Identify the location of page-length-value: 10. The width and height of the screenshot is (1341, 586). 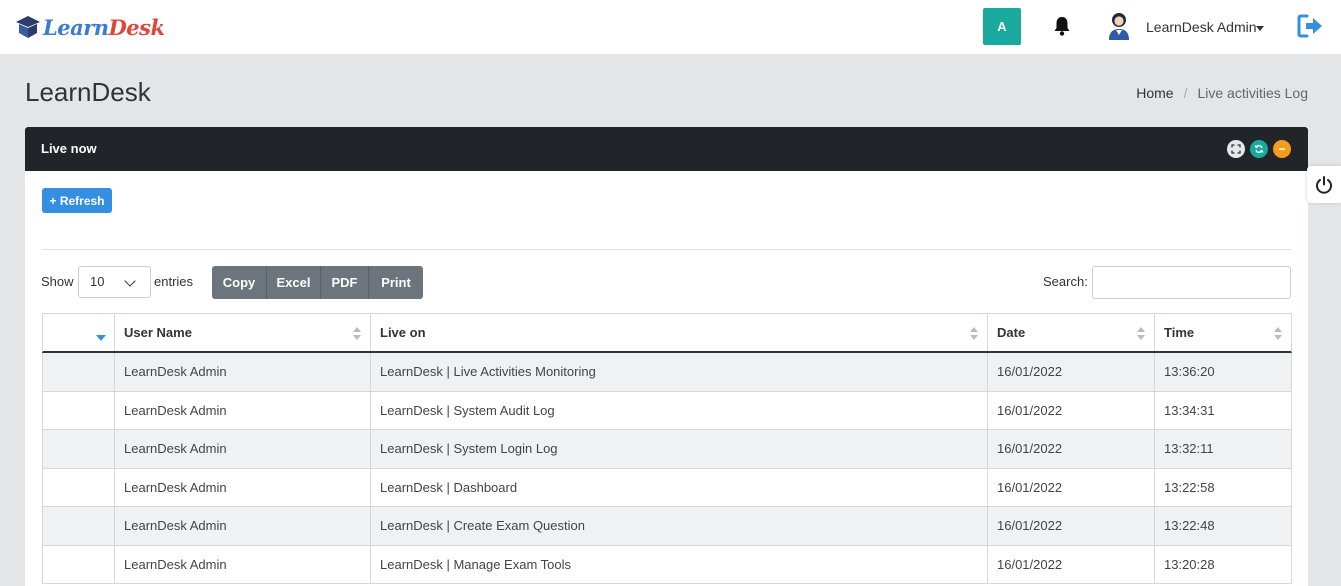
(97, 281).